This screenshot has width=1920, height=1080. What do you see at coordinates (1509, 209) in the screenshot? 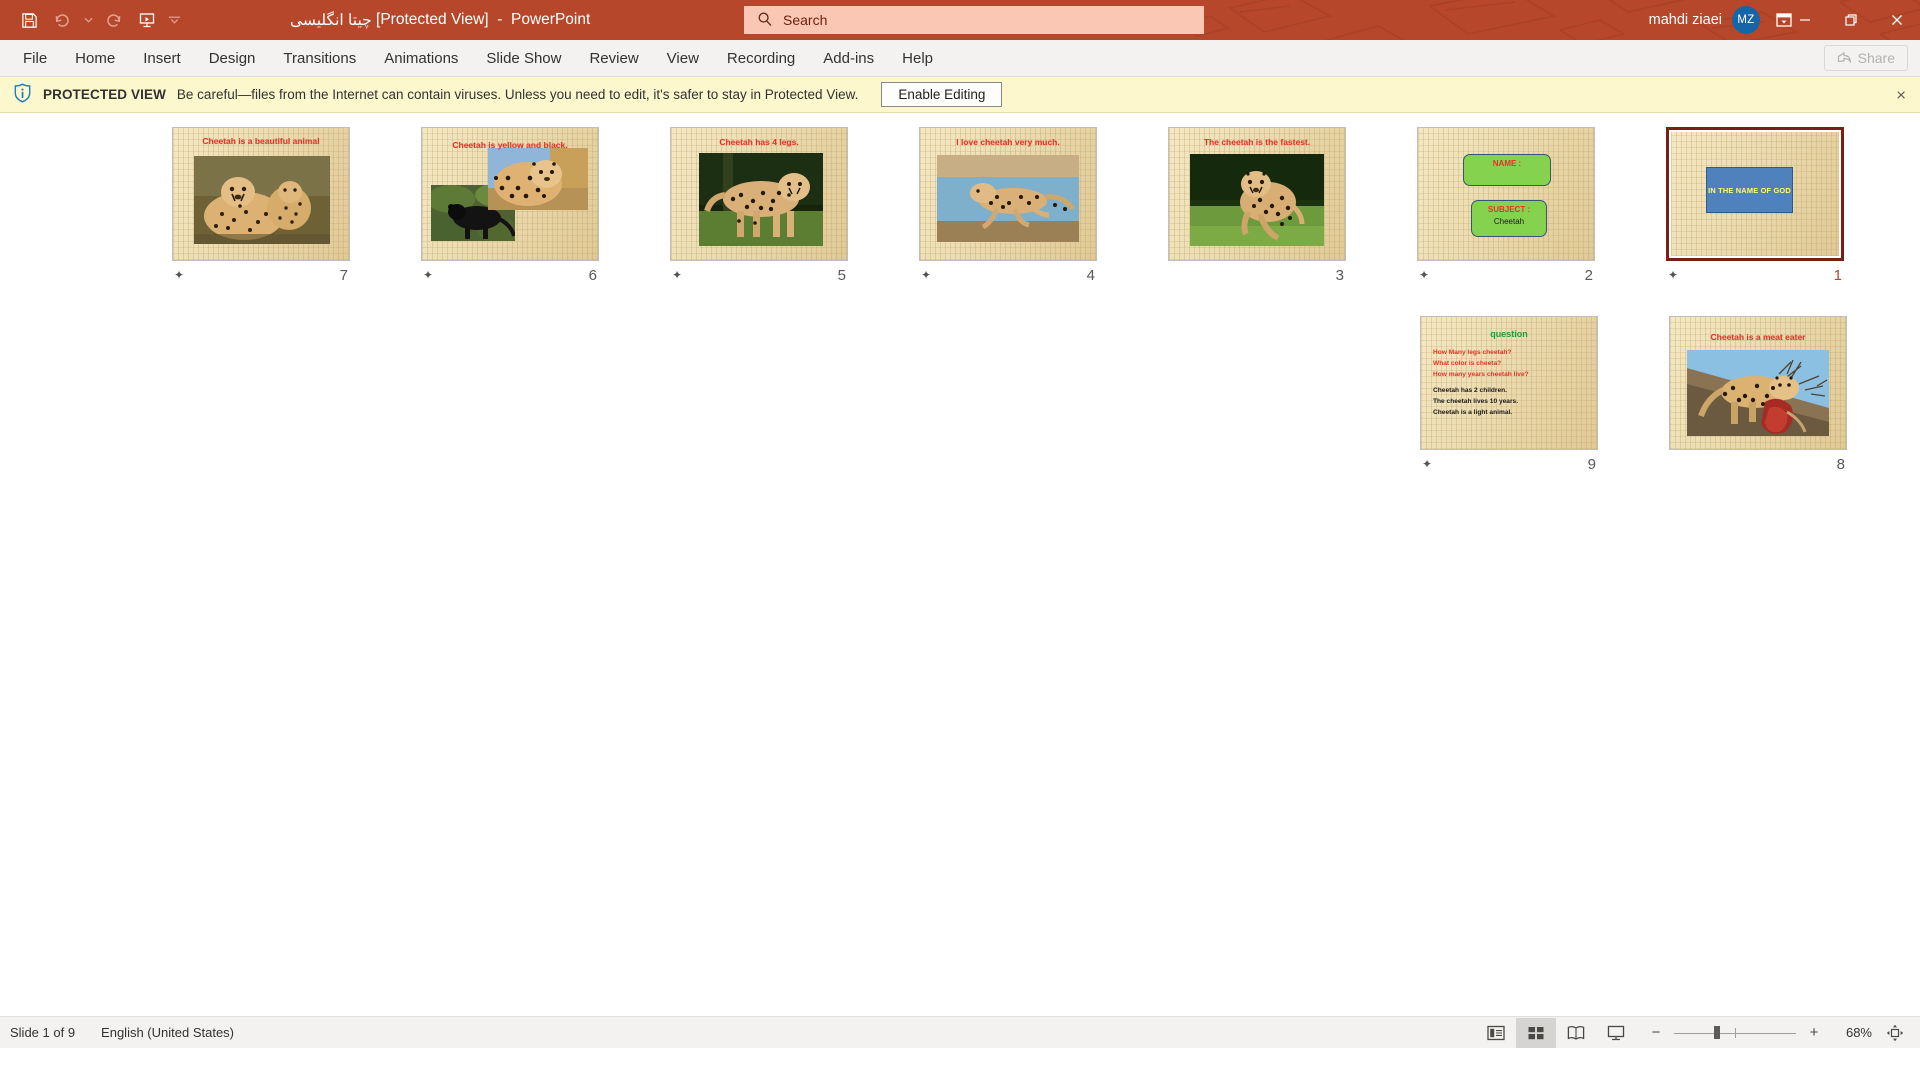
I see `subject-box-heading: SUBJECT :` at bounding box center [1509, 209].